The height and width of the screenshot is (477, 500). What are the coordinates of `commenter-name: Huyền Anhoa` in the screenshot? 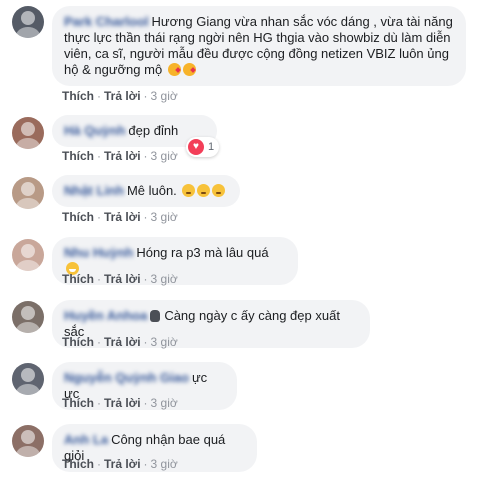 It's located at (105, 316).